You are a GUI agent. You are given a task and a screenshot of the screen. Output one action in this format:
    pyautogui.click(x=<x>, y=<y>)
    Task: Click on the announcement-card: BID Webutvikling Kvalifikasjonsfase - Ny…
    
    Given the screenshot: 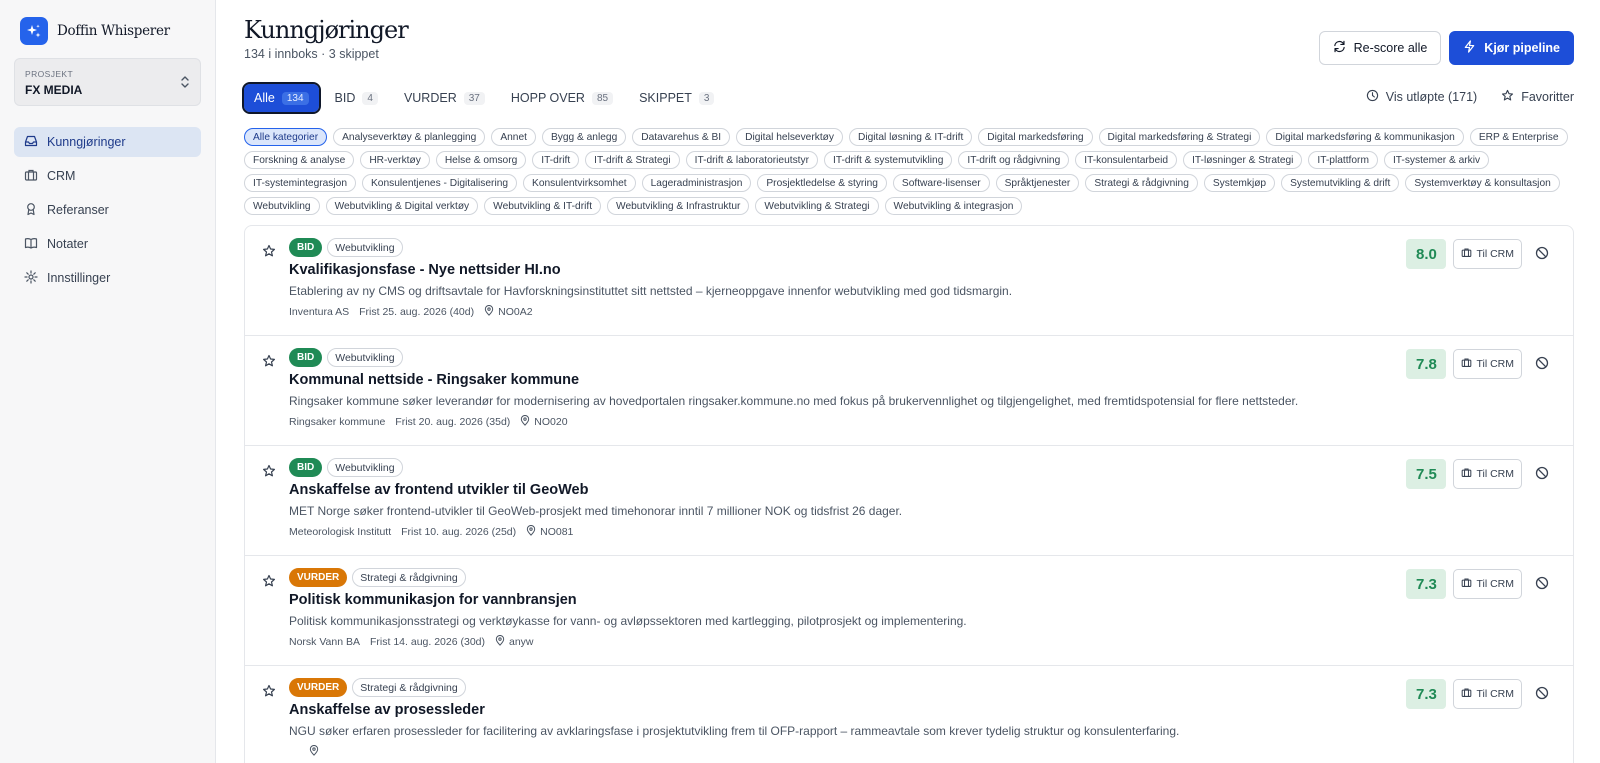 What is the action you would take?
    pyautogui.click(x=909, y=281)
    